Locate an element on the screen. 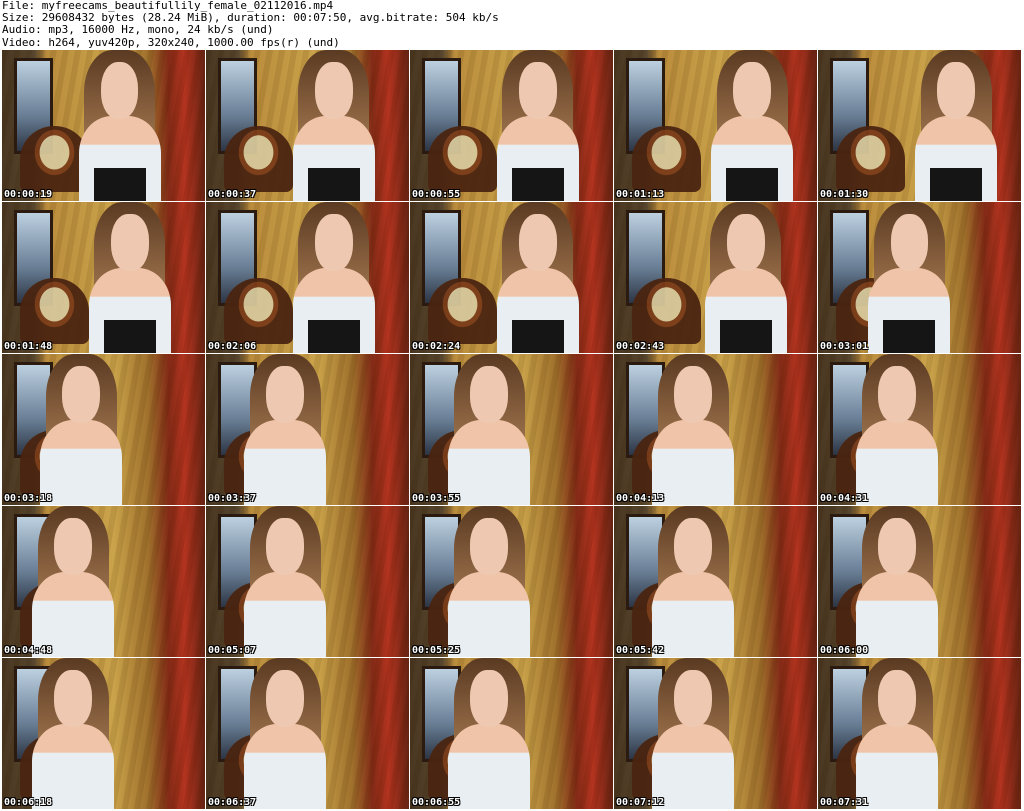 The image size is (1024, 811). video-thumbnail: 00:04:31 is located at coordinates (919, 429).